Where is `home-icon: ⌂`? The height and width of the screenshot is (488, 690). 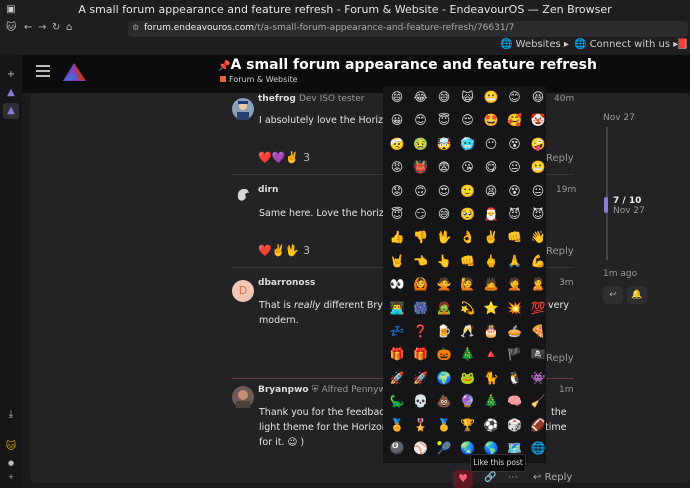 home-icon: ⌂ is located at coordinates (69, 27).